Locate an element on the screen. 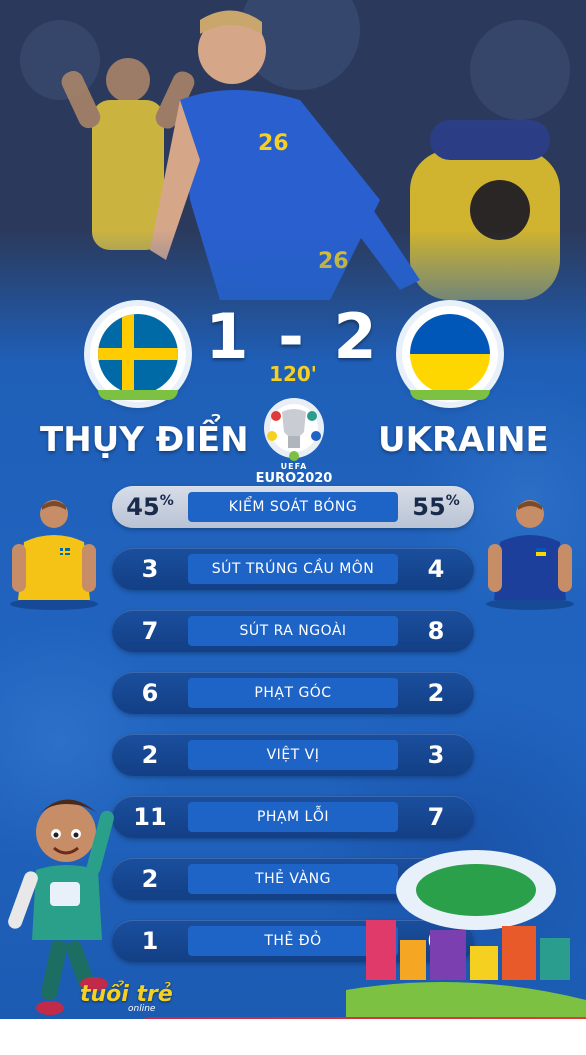  svg-text: 26 is located at coordinates (273, 143).